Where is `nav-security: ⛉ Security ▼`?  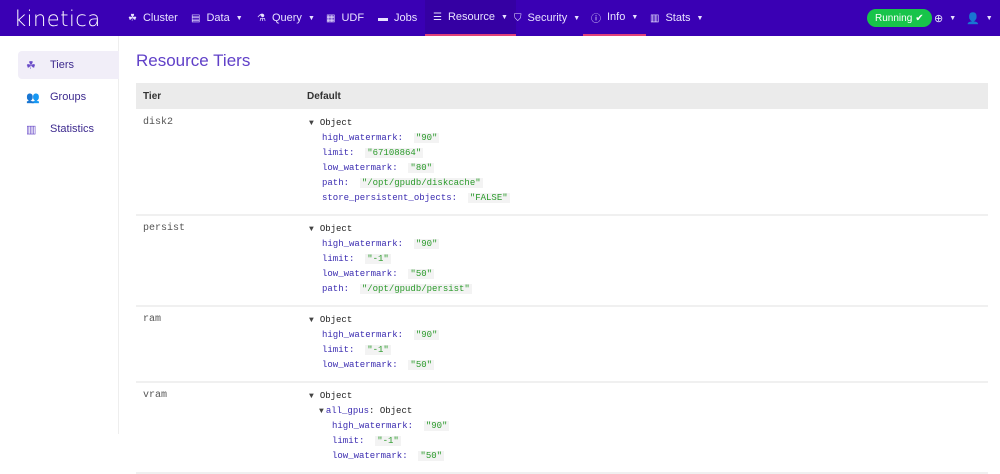
nav-security: ⛉ Security ▼ is located at coordinates (547, 18).